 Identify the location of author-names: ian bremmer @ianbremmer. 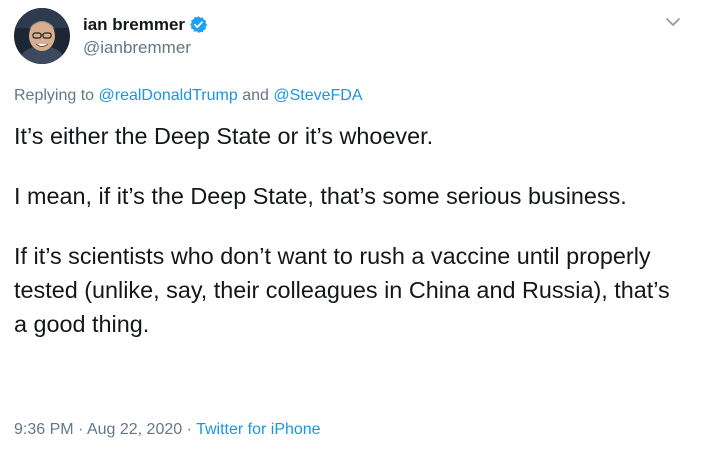
(145, 36).